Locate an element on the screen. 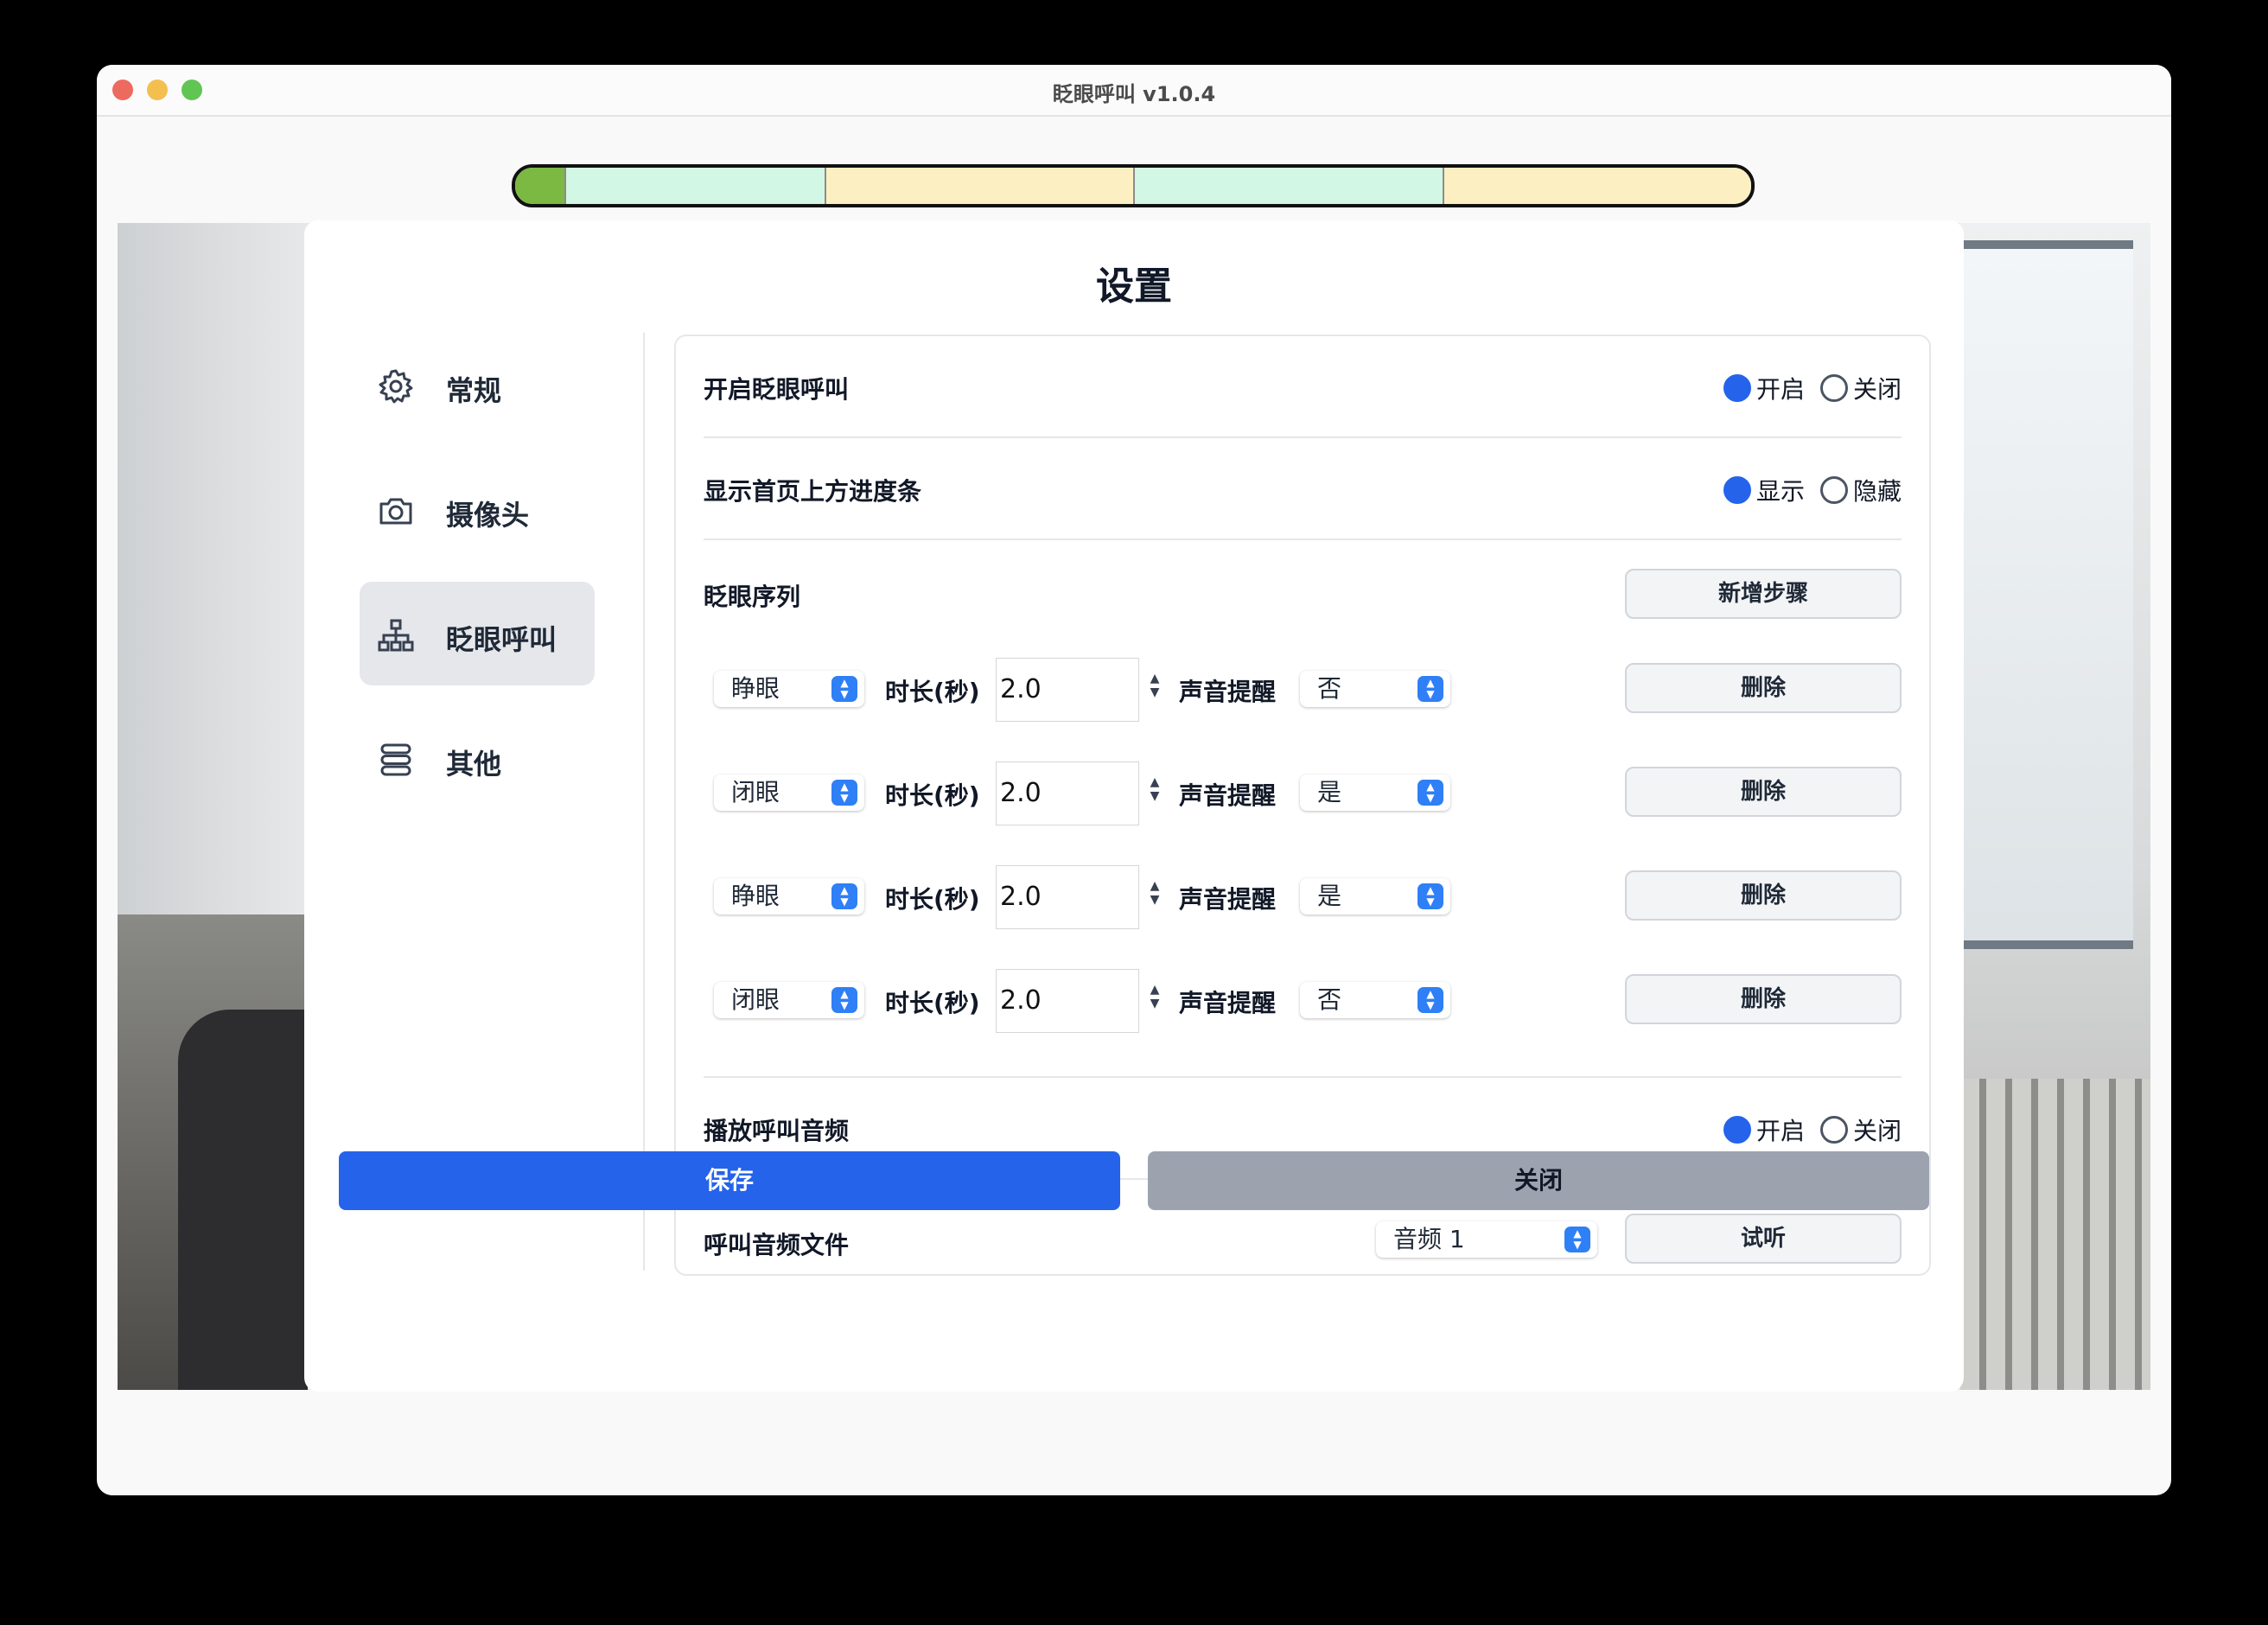 The width and height of the screenshot is (2268, 1625). sidebar-item-label: 常规 is located at coordinates (474, 391).